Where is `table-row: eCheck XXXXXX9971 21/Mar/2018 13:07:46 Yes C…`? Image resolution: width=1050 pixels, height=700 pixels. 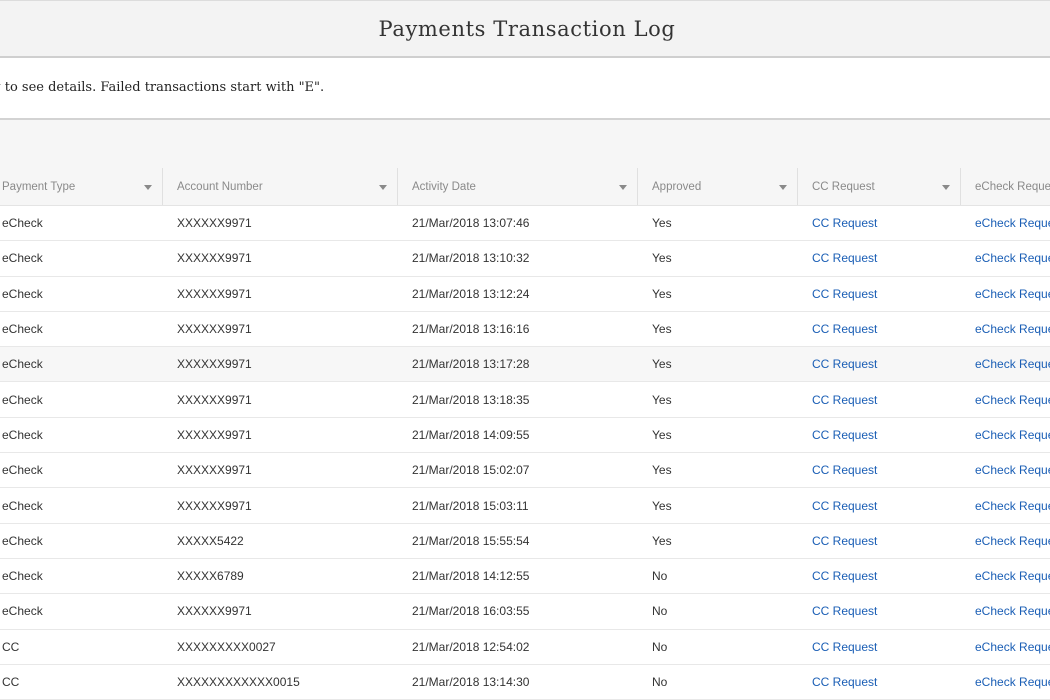 table-row: eCheck XXXXXX9971 21/Mar/2018 13:07:46 Yes C… is located at coordinates (525, 224).